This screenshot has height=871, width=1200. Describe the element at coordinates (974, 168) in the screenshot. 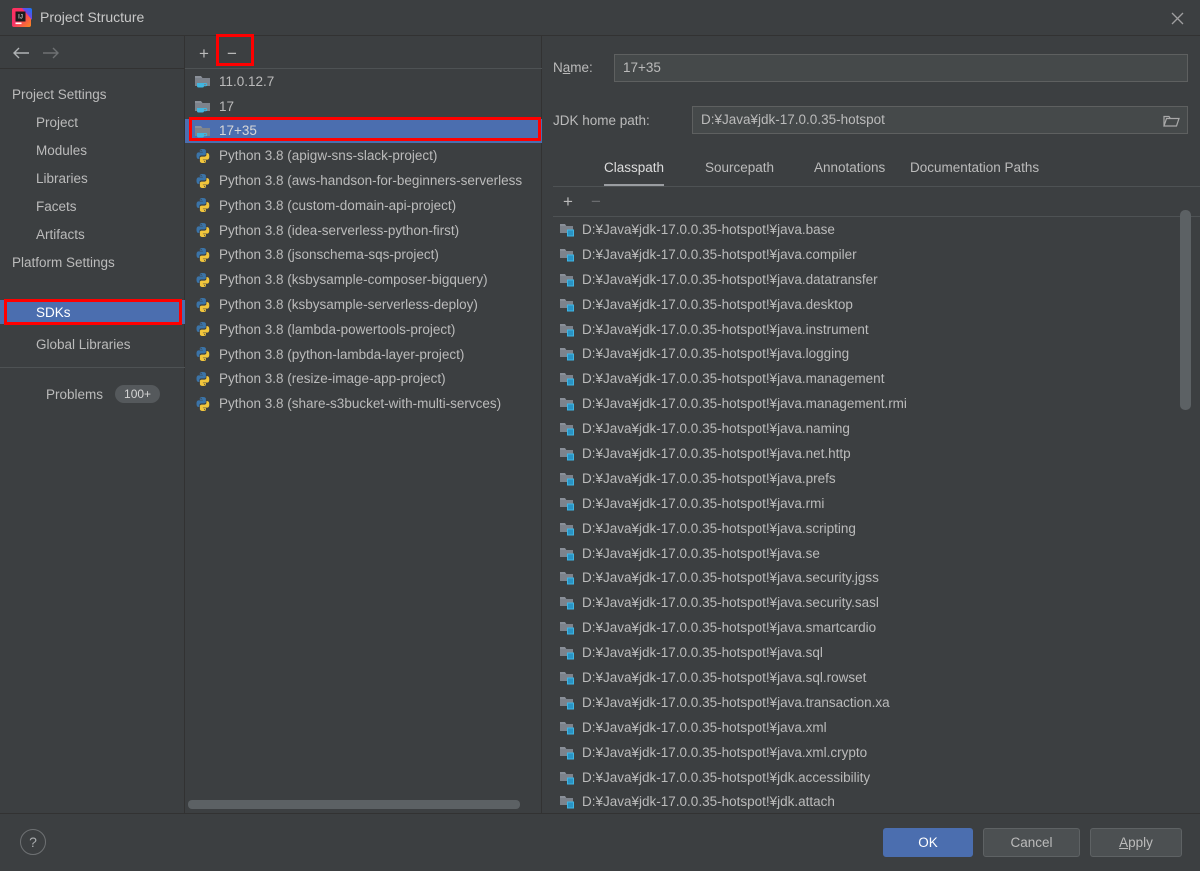

I see `tab-documentation-paths: Documentation Paths` at that location.